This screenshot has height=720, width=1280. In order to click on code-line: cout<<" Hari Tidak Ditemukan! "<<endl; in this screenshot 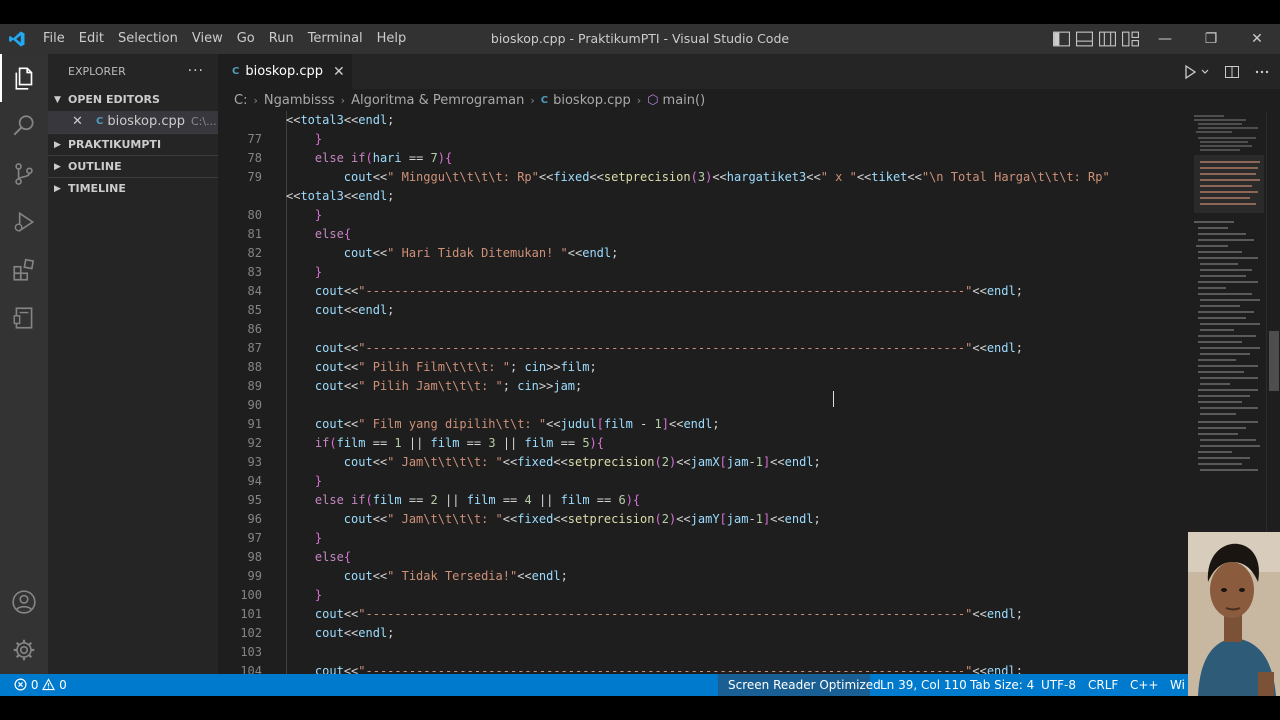, I will do `click(481, 253)`.